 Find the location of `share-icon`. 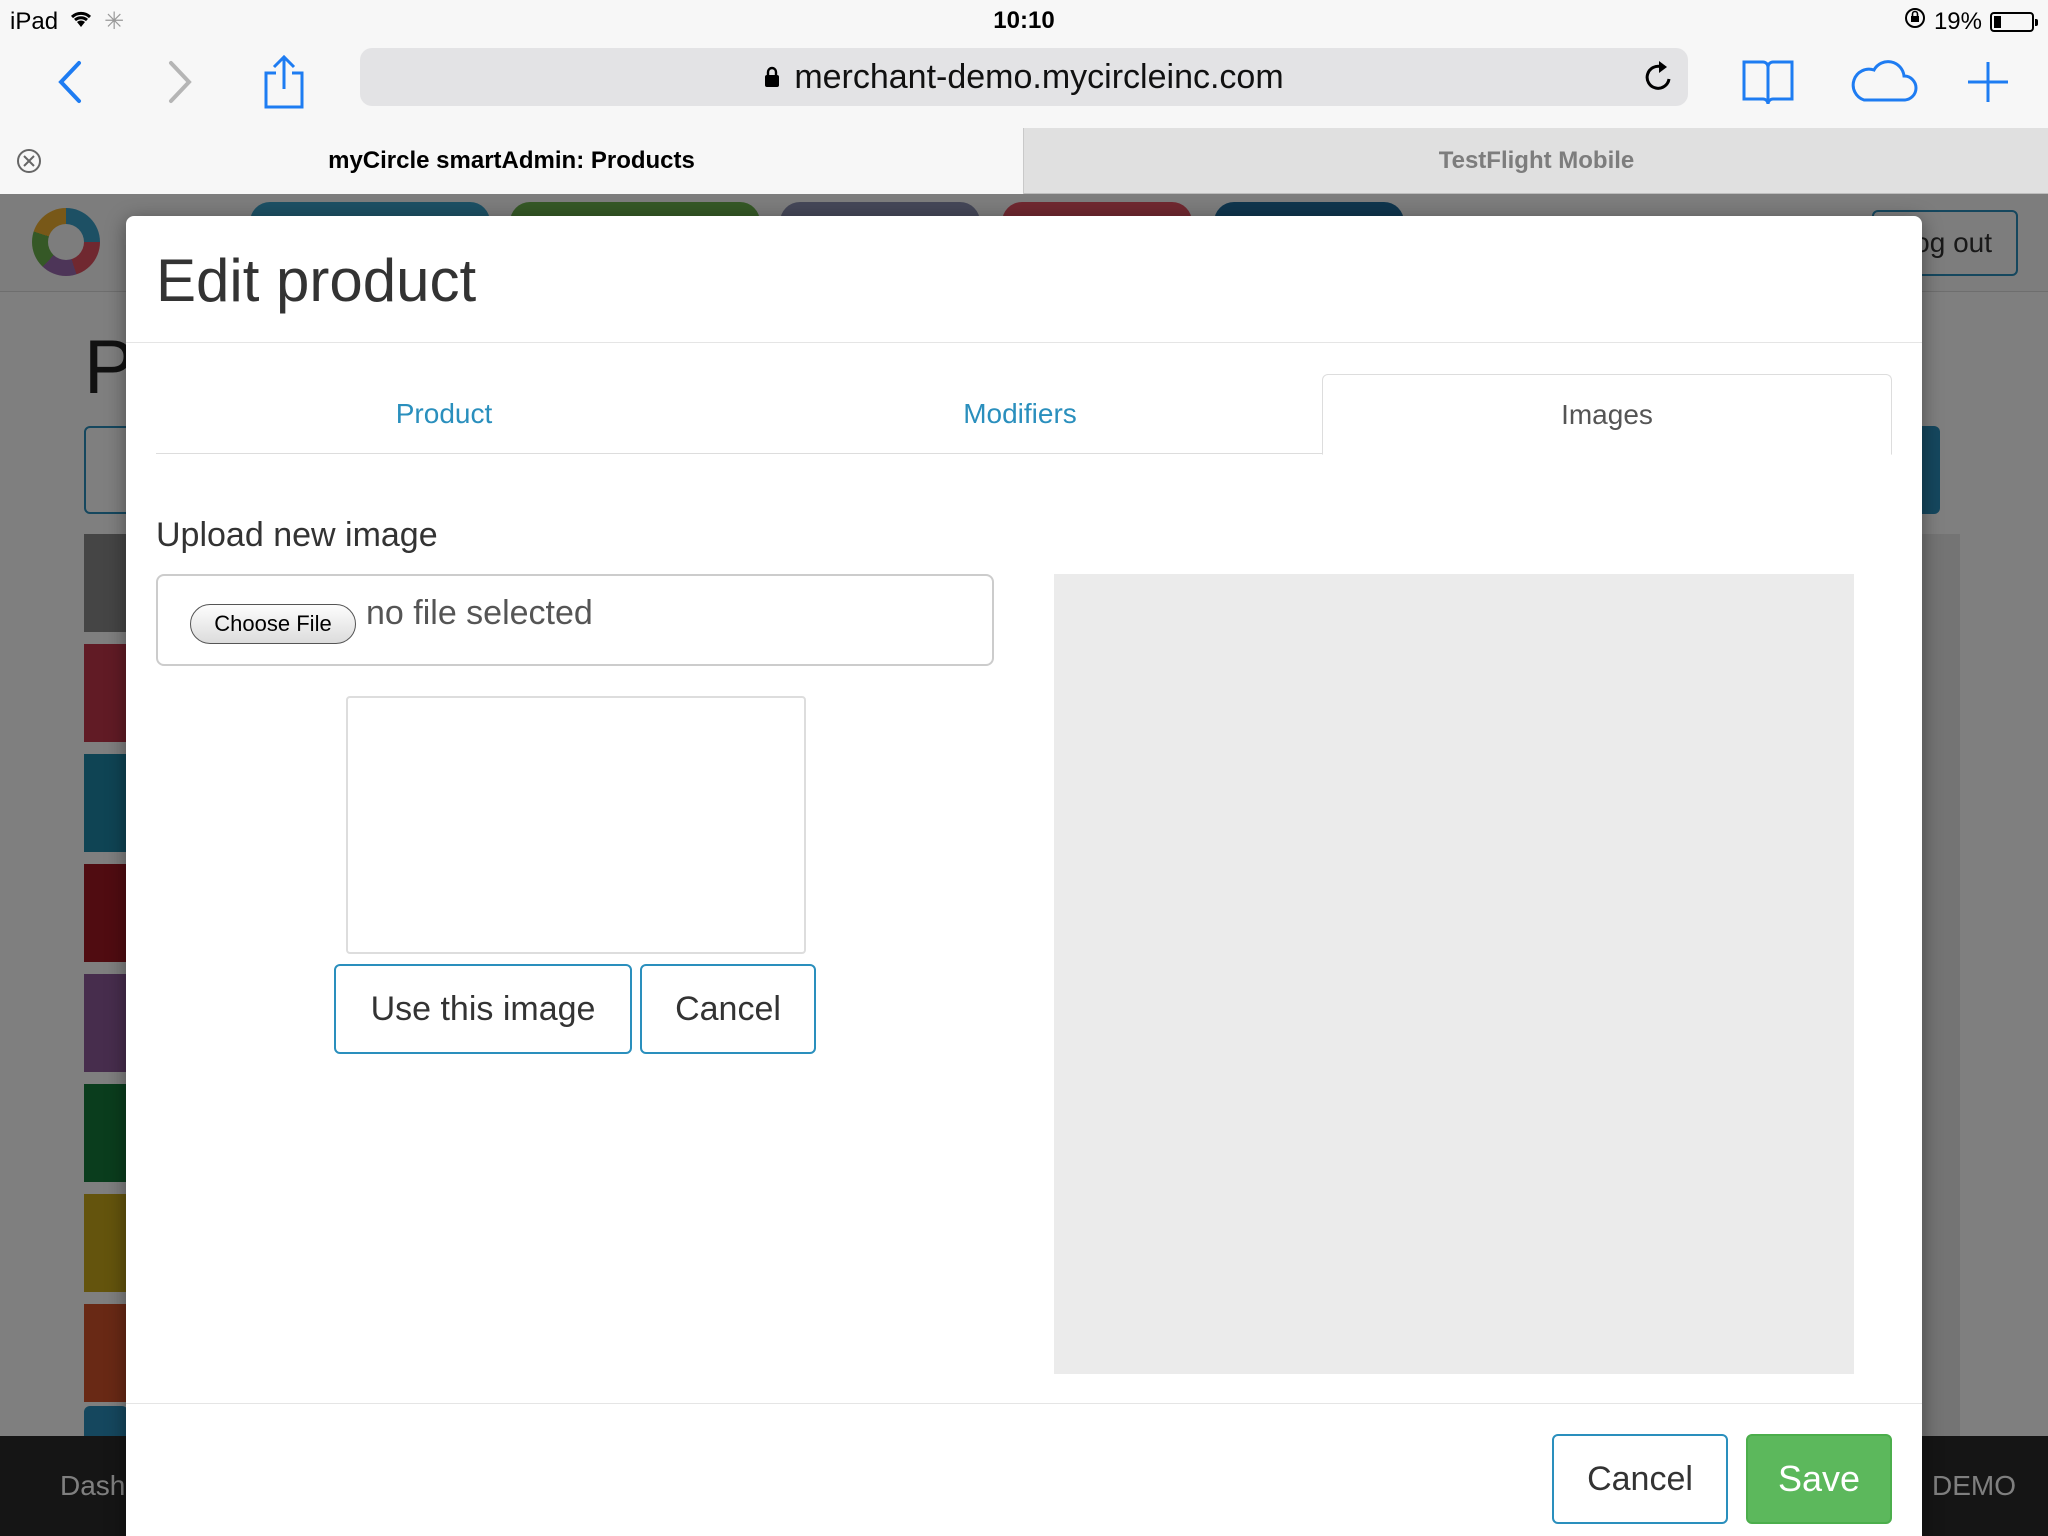

share-icon is located at coordinates (284, 82).